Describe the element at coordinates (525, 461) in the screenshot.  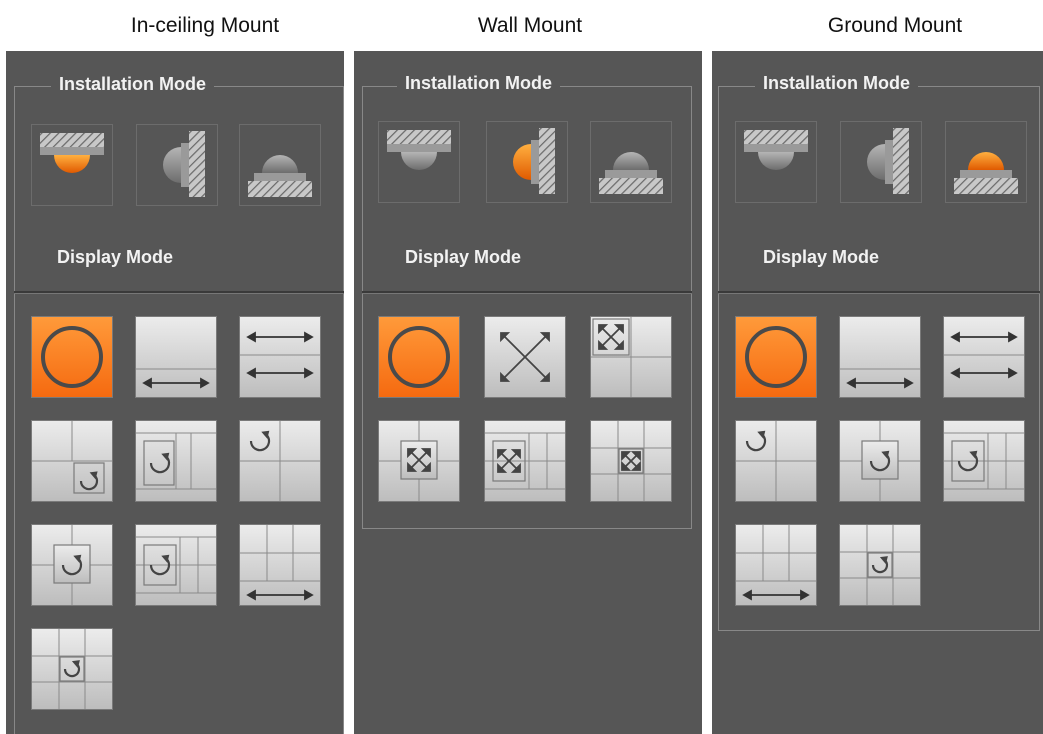
I see `one-plus-six-expand-icon` at that location.